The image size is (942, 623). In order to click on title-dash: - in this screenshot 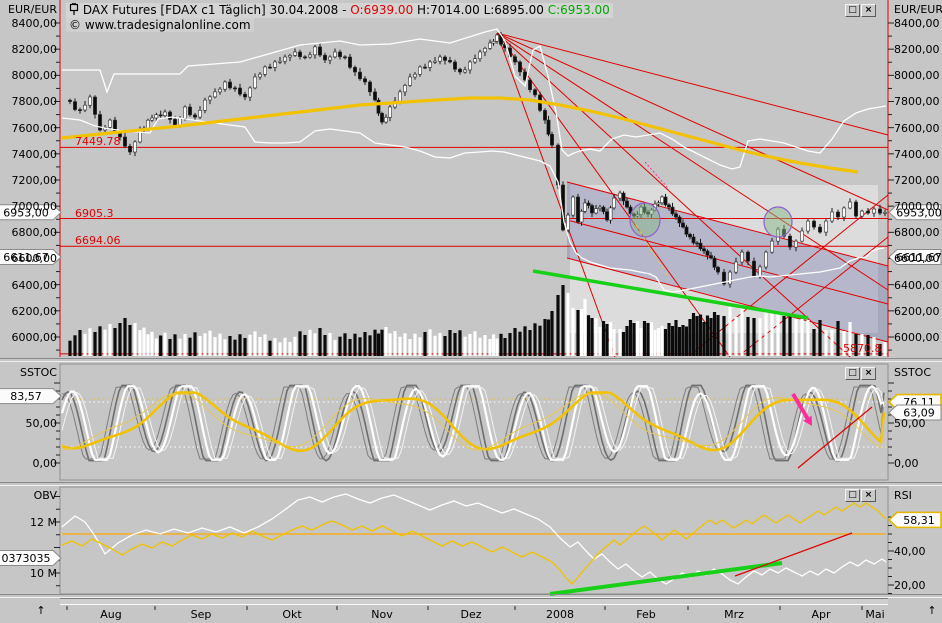, I will do `click(344, 10)`.